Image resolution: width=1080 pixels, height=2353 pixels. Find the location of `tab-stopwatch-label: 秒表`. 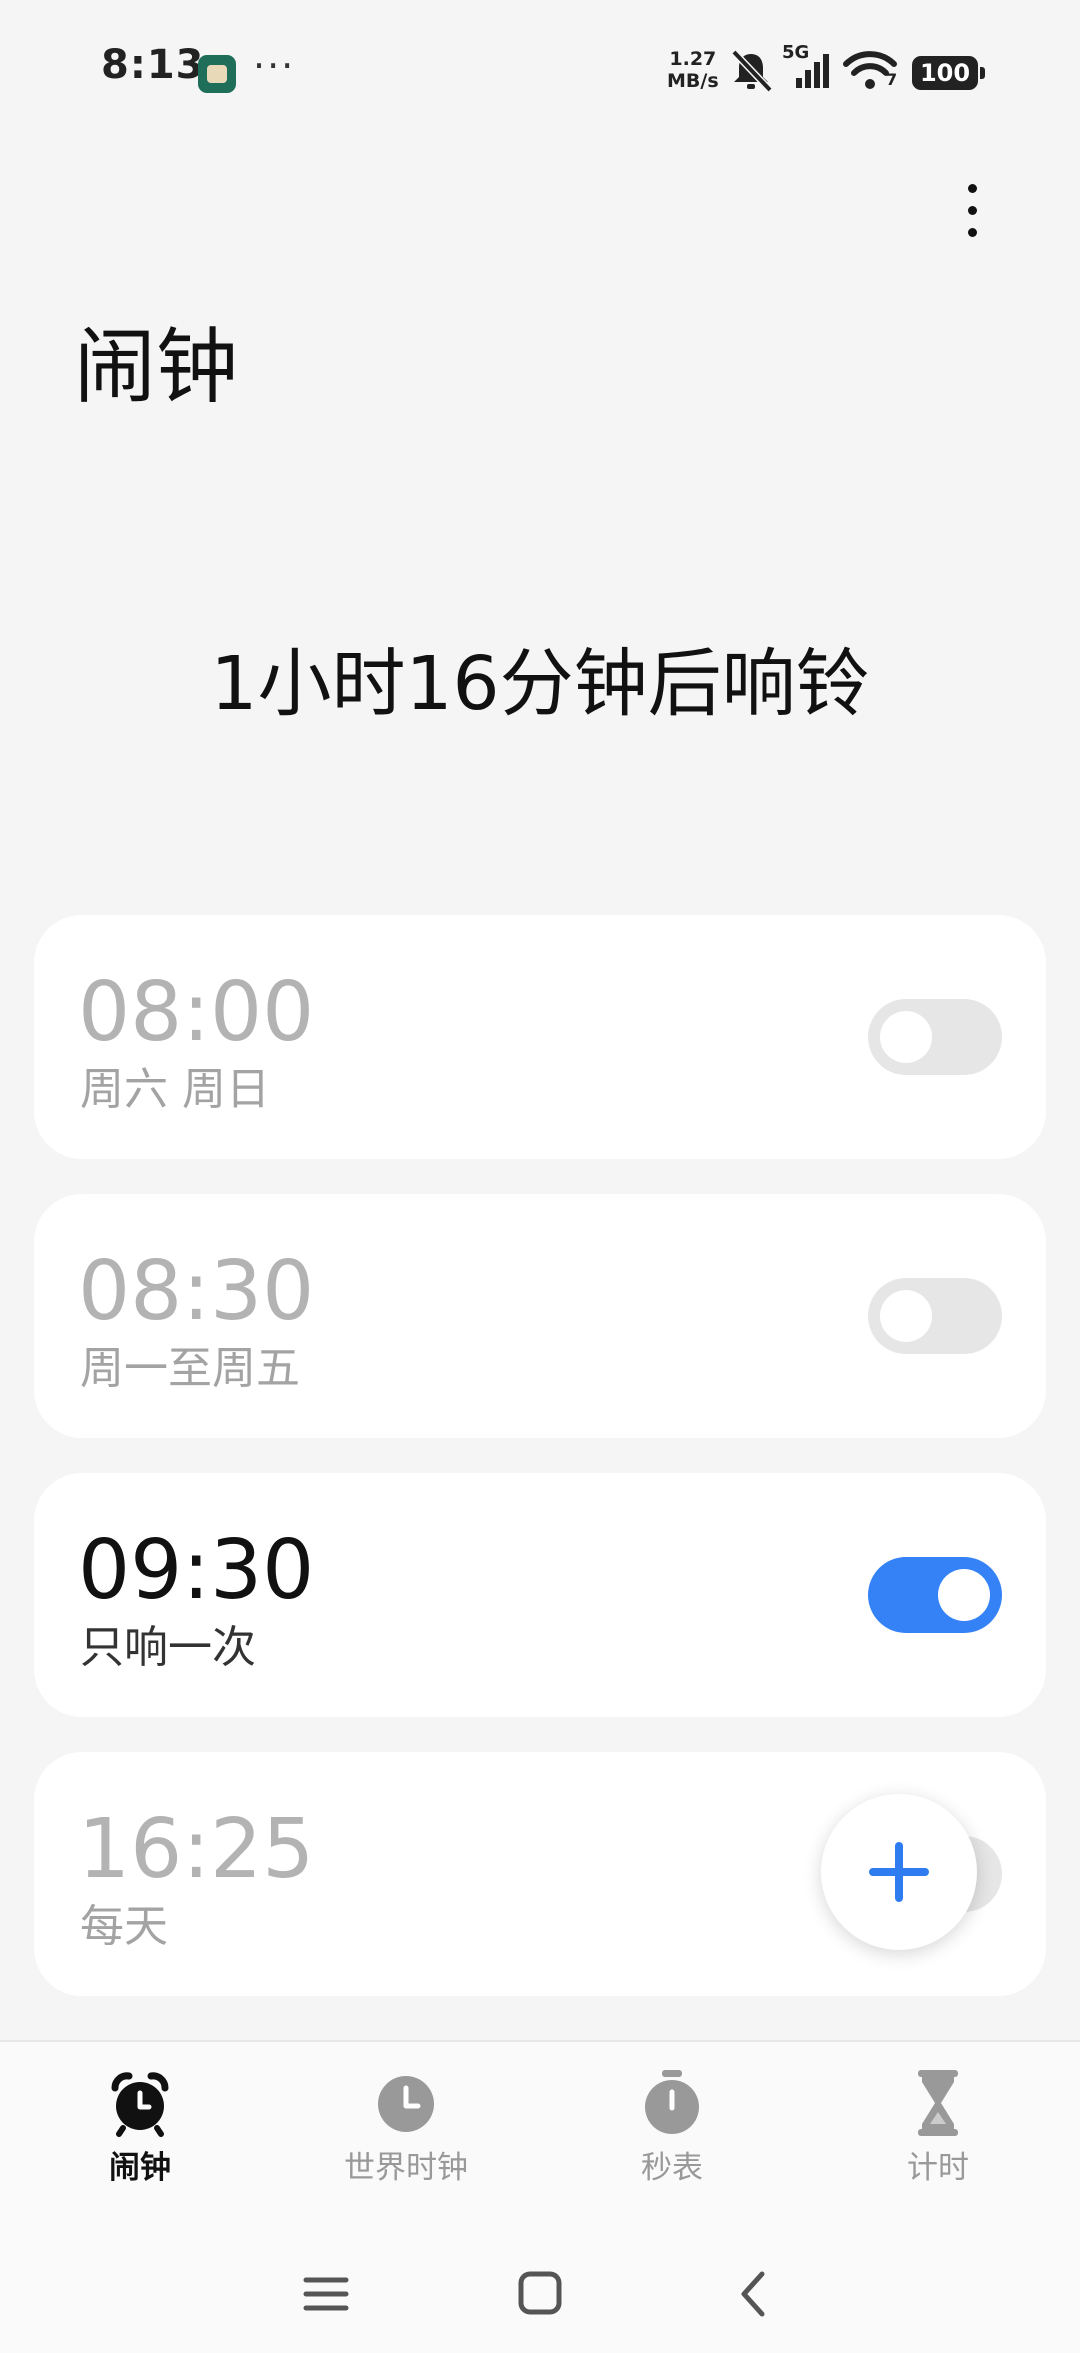

tab-stopwatch-label: 秒表 is located at coordinates (672, 2168).